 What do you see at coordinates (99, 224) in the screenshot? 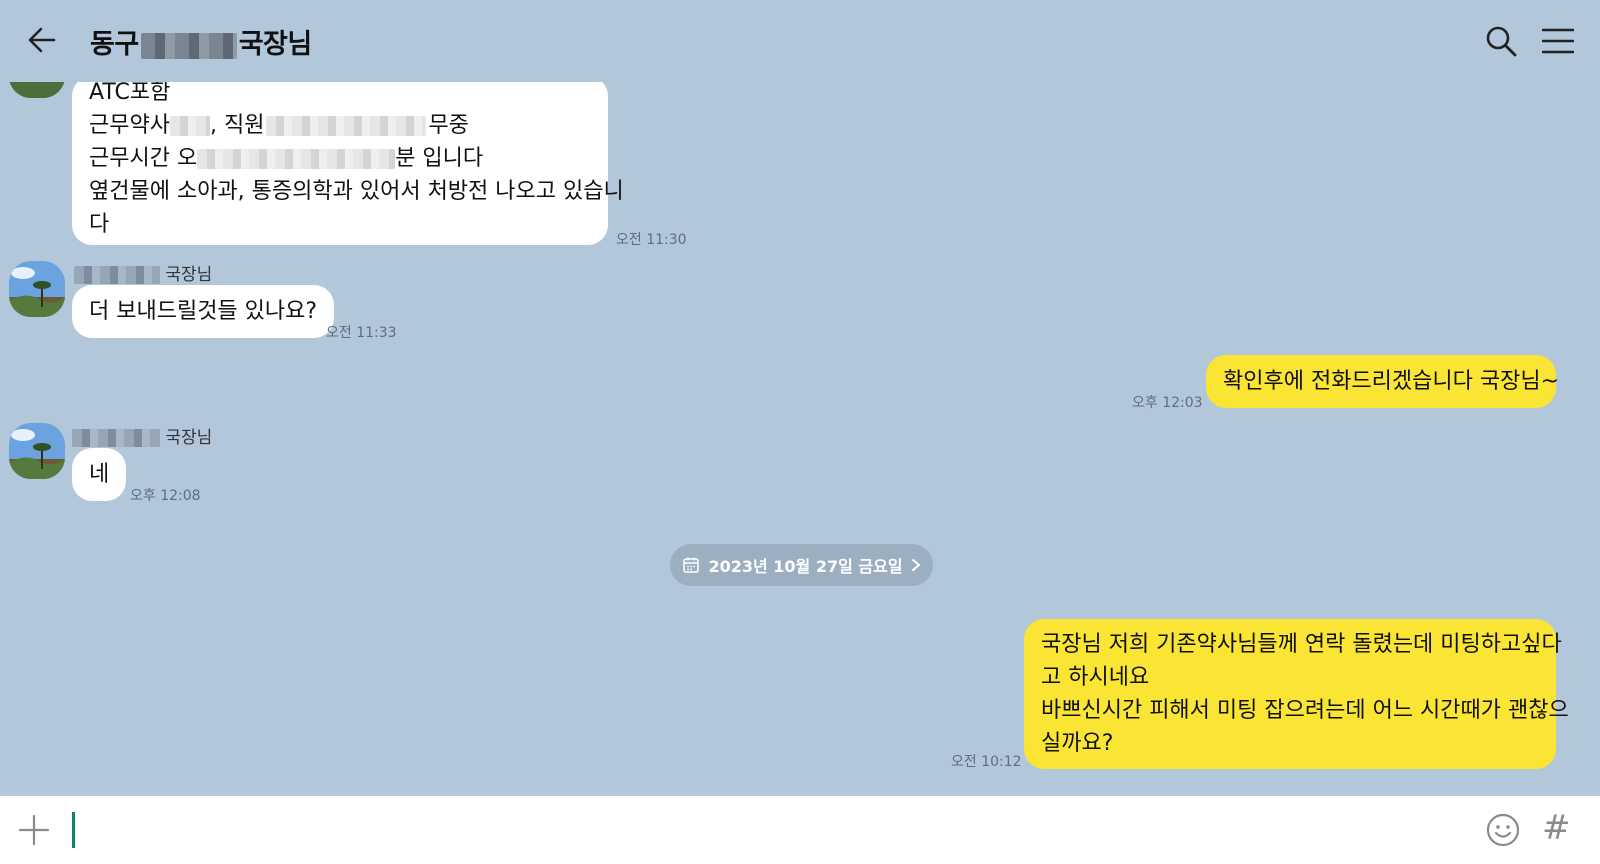
I see `message-line: 다` at bounding box center [99, 224].